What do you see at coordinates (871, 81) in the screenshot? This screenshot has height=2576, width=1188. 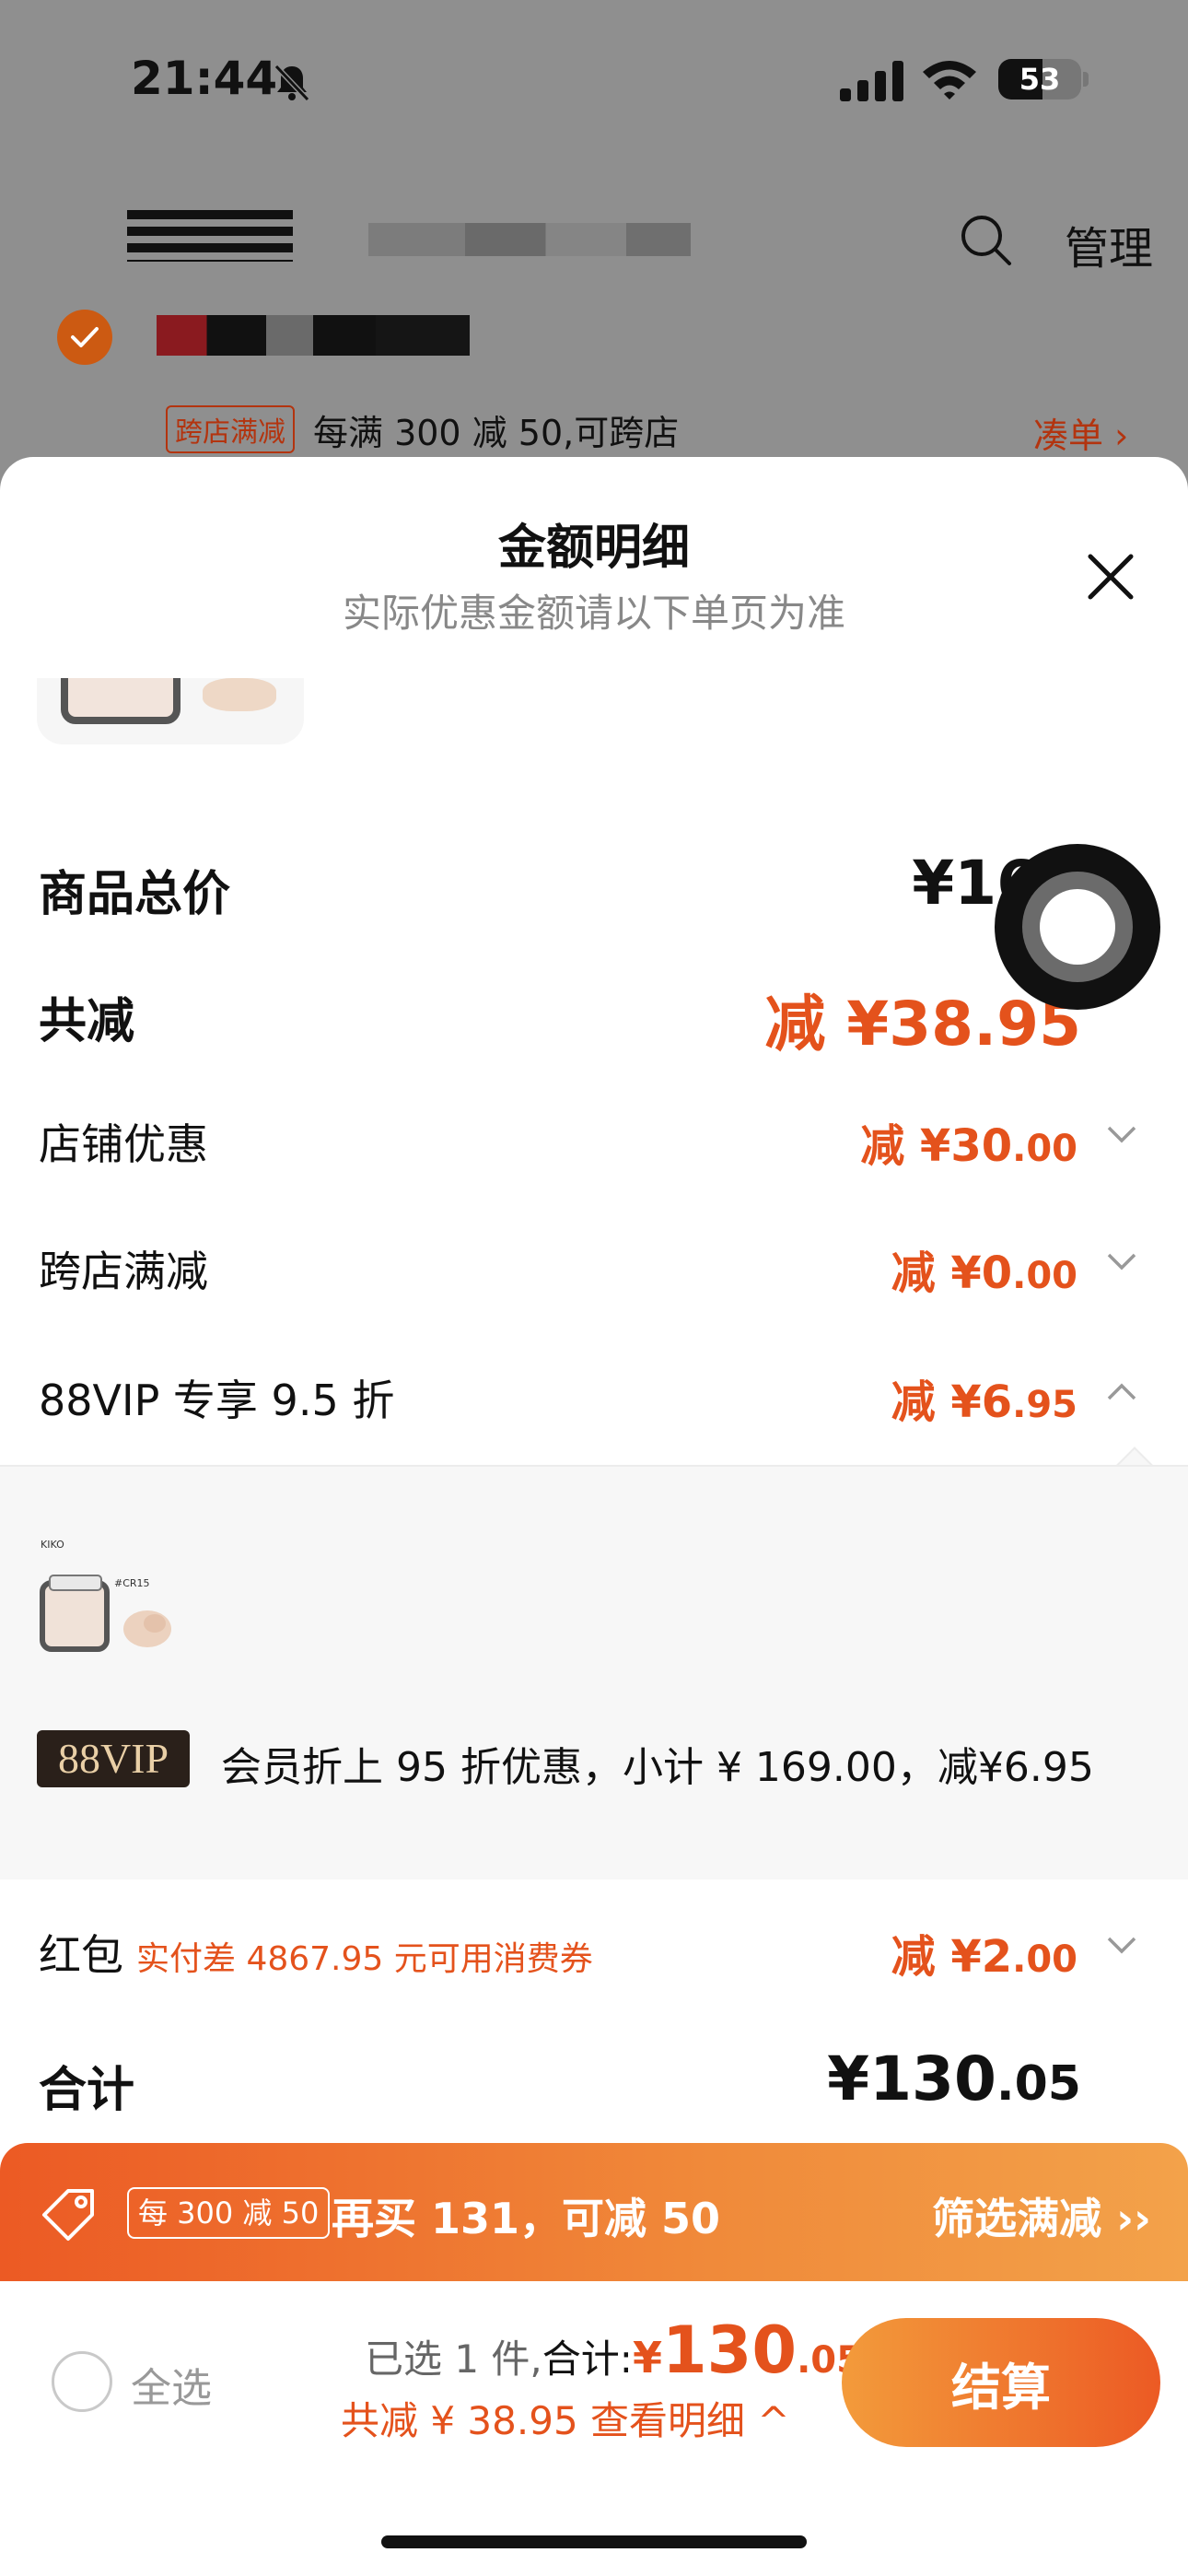 I see `signal-icon` at bounding box center [871, 81].